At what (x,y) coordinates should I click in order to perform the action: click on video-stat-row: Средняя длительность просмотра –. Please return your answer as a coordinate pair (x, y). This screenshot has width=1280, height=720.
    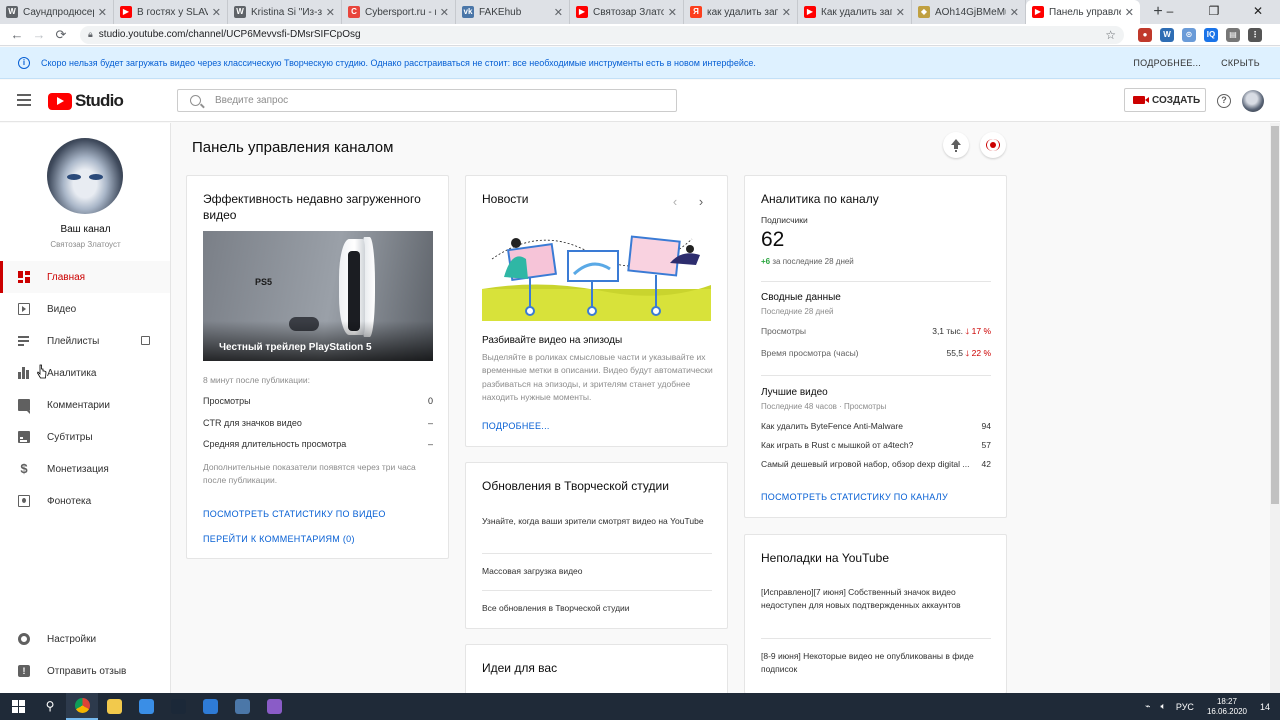
    Looking at the image, I should click on (318, 446).